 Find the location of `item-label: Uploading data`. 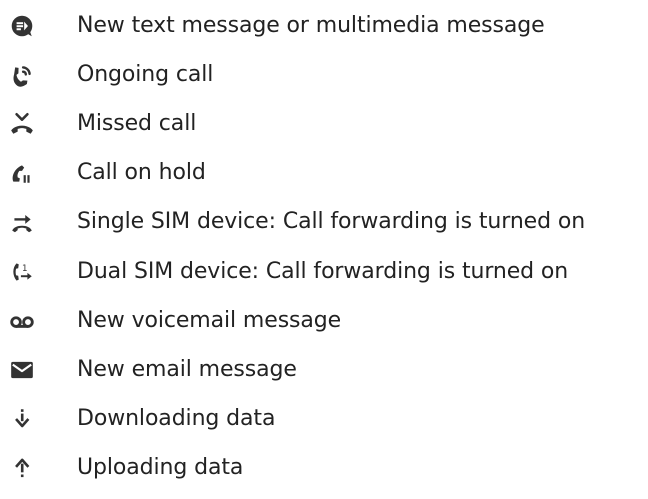

item-label: Uploading data is located at coordinates (160, 468).